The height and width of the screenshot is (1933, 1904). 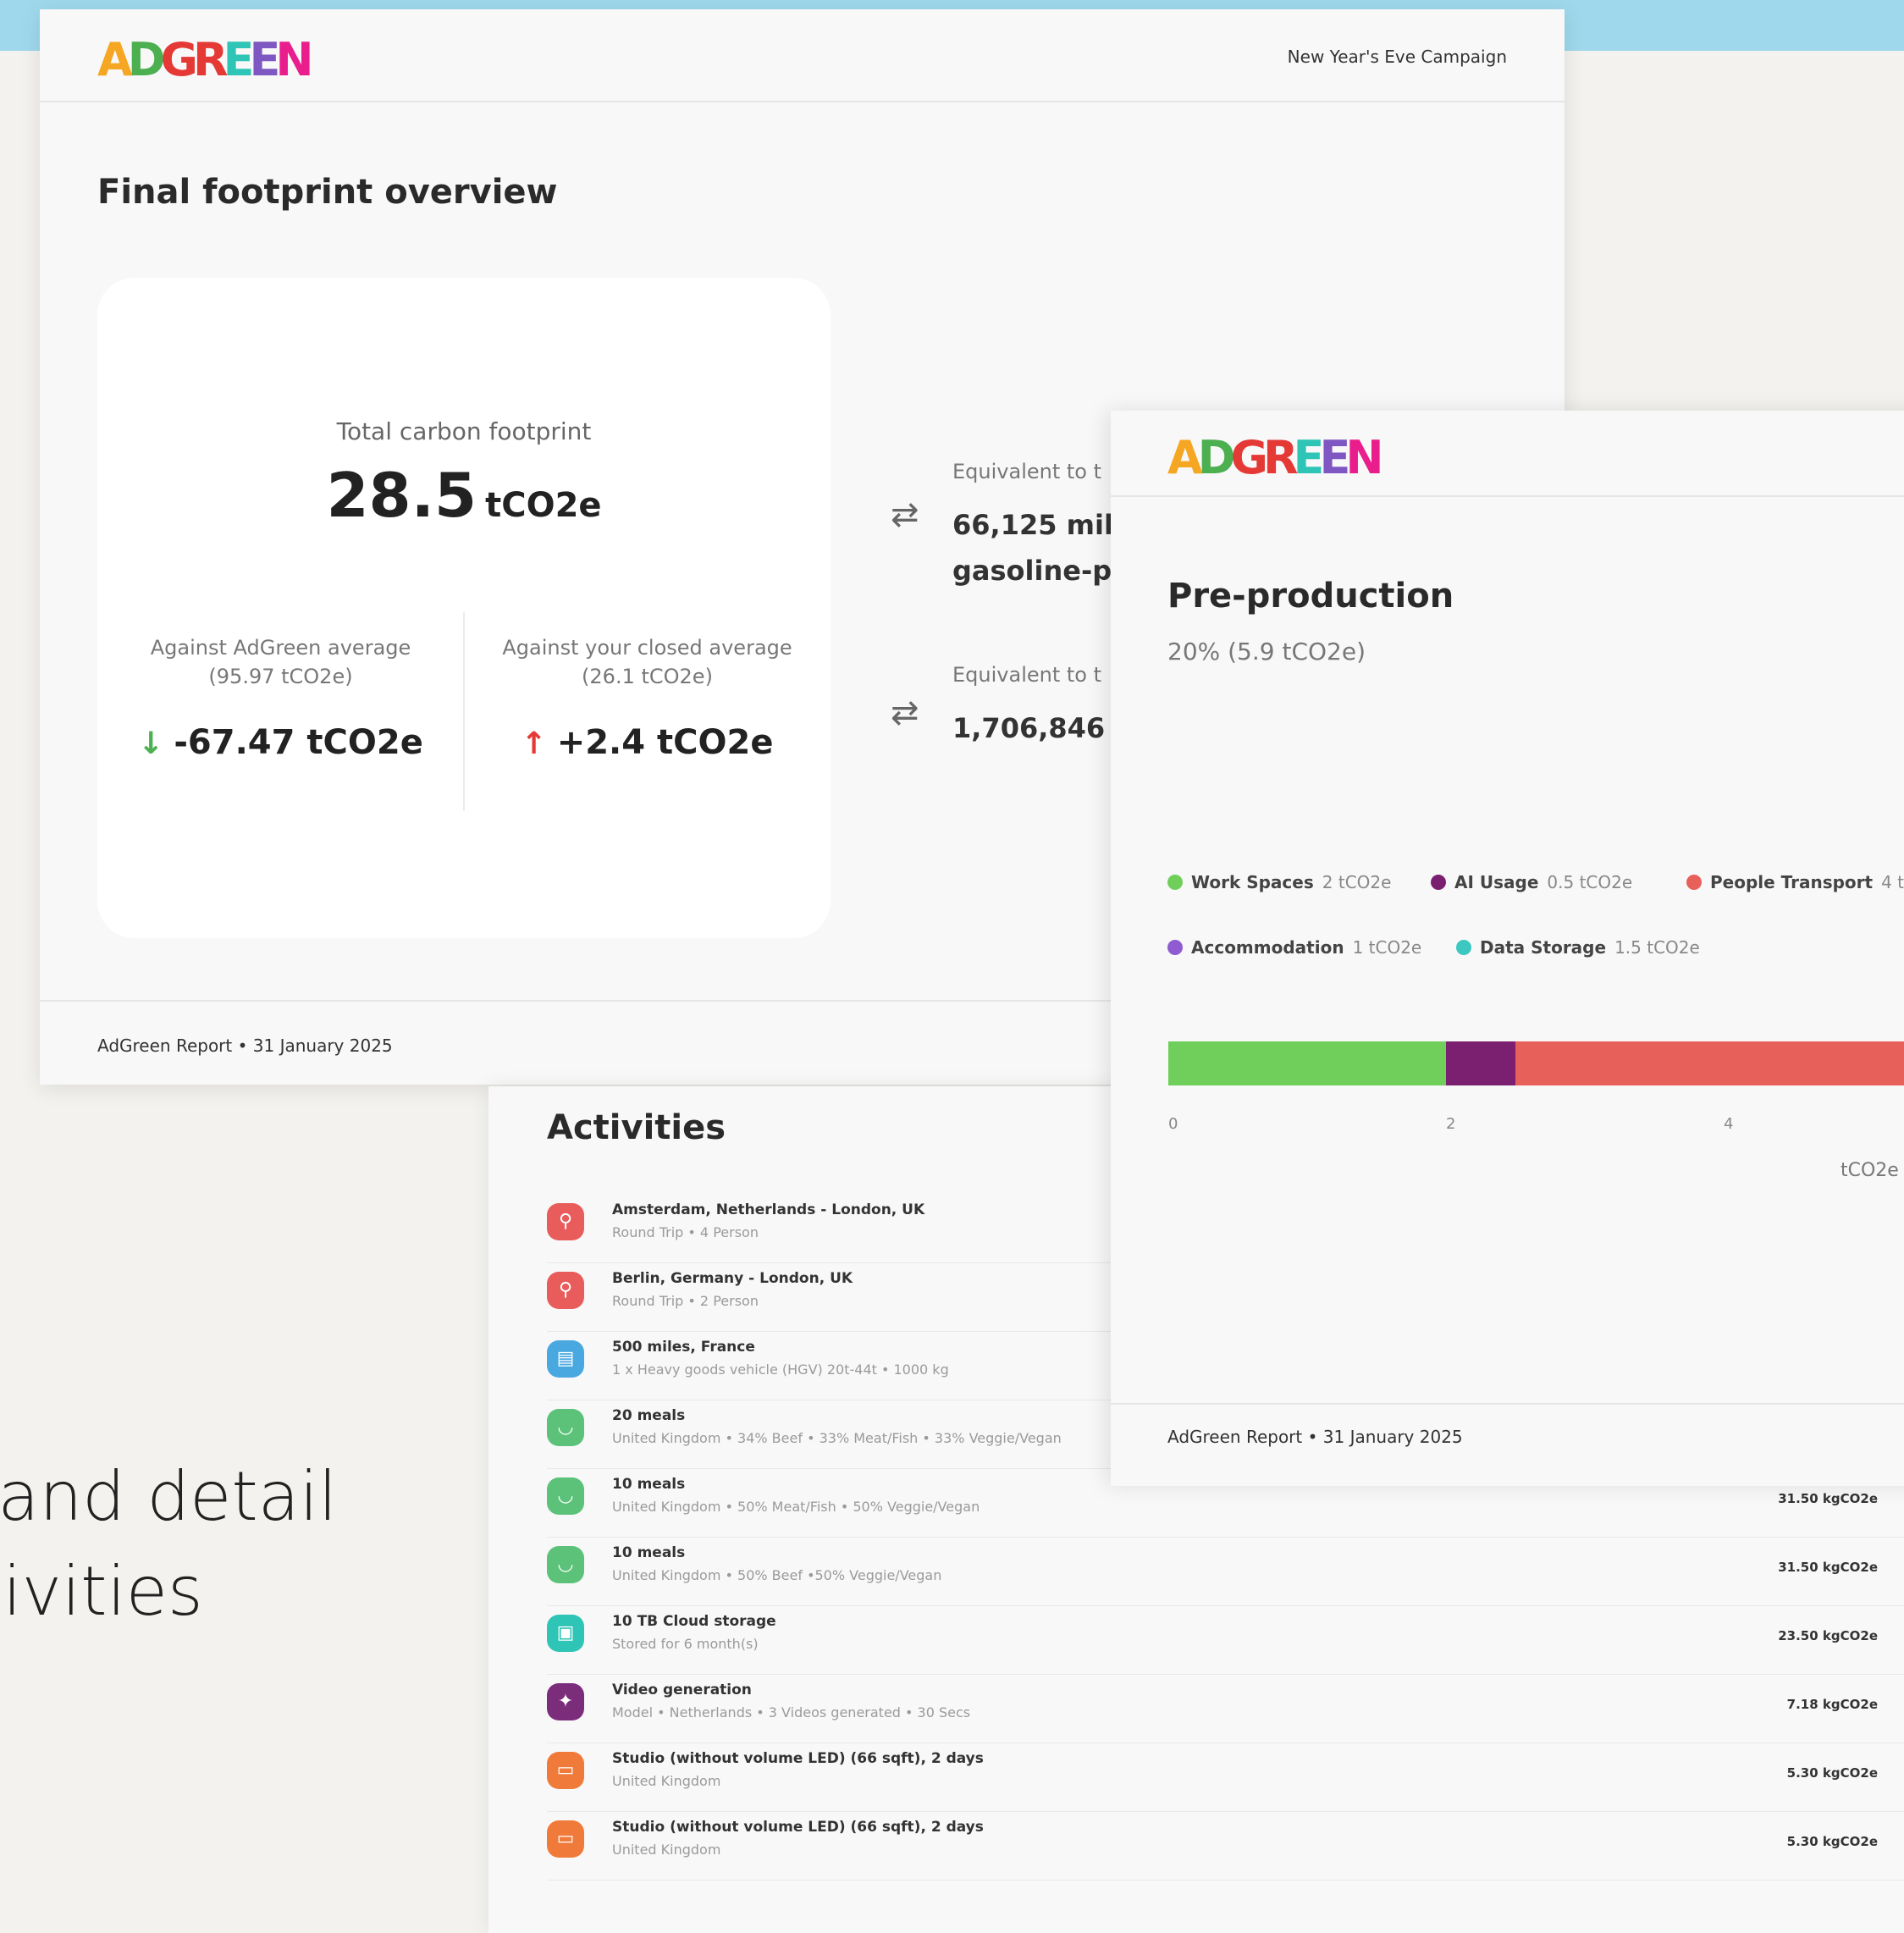 I want to click on equivalent-value-line: 66,125 mile, so click(x=1042, y=525).